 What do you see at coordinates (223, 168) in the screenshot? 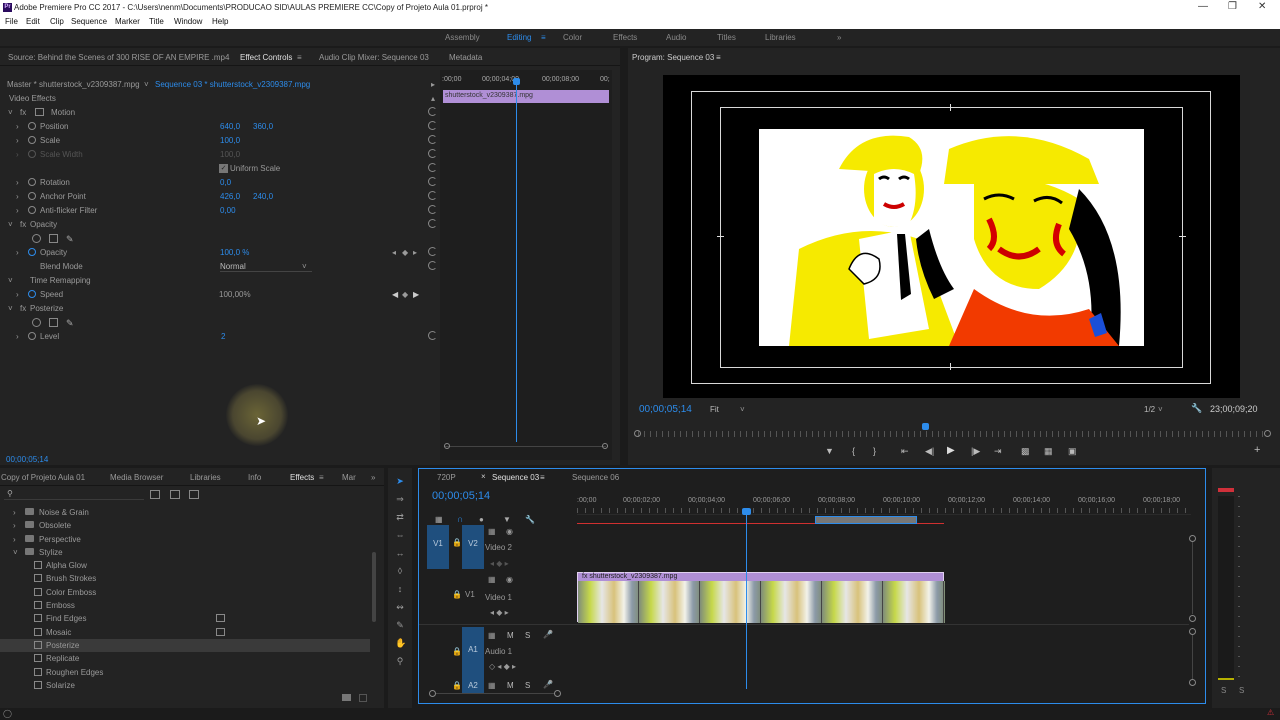
I see `uniform-scale-checkbox: ✓` at bounding box center [223, 168].